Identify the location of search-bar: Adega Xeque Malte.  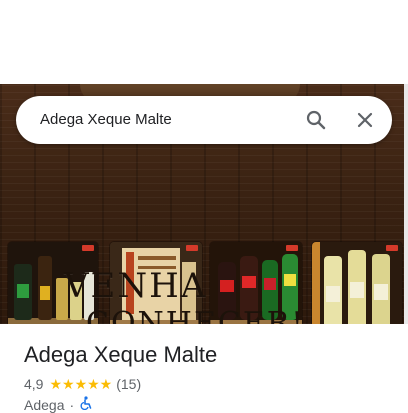
(204, 120).